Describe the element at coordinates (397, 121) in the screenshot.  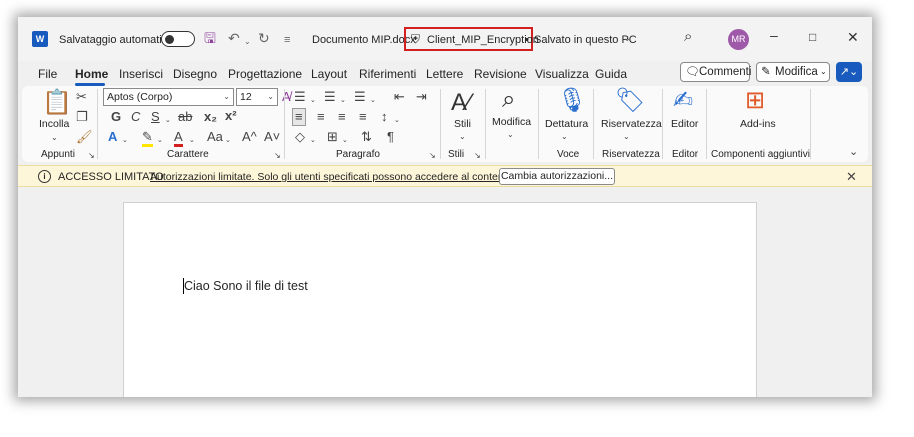
I see `line-spacing-dropdown-icon: ⌄` at that location.